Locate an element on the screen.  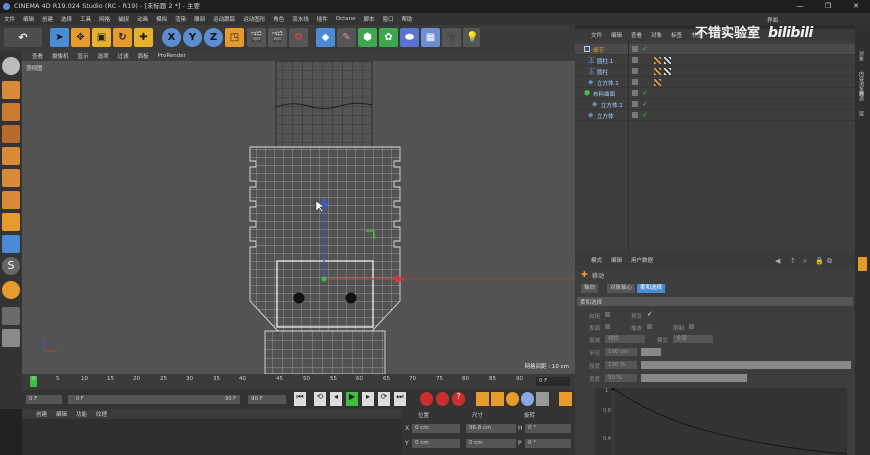
material-menu-edit: 编辑 is located at coordinates (61, 414).